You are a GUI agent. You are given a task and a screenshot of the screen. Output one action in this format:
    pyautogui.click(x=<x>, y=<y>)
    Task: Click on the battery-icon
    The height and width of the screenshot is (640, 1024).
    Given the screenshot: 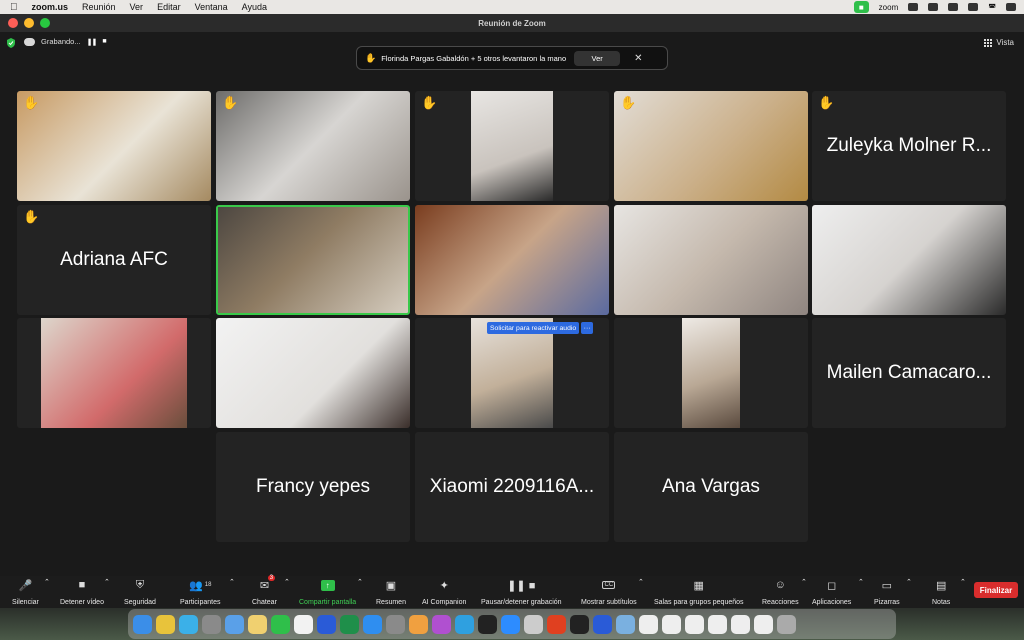 What is the action you would take?
    pyautogui.click(x=973, y=7)
    